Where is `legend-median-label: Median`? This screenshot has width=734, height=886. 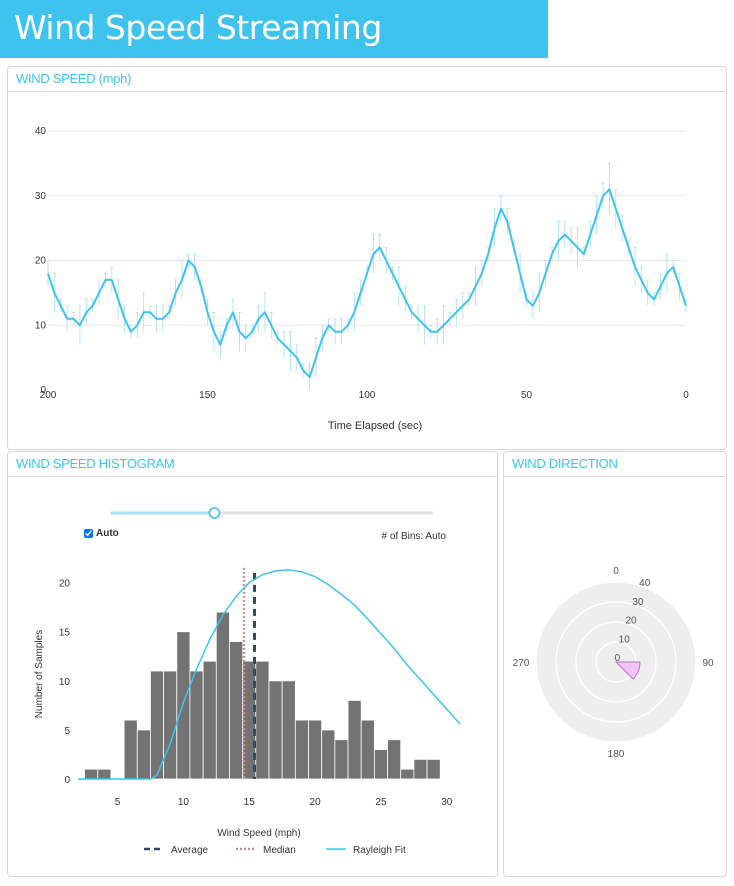
legend-median-label: Median is located at coordinates (279, 850).